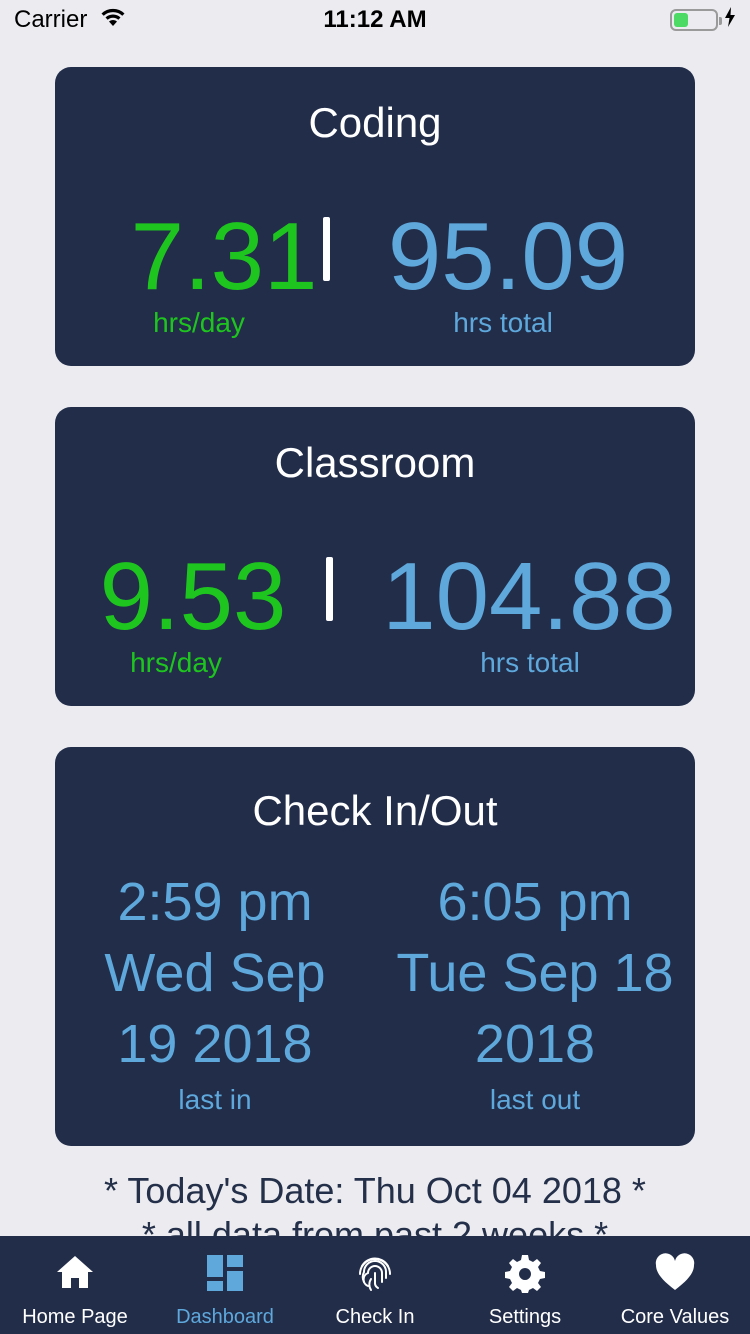 Image resolution: width=750 pixels, height=1334 pixels. What do you see at coordinates (525, 1317) in the screenshot?
I see `tab-settings-label: Settings` at bounding box center [525, 1317].